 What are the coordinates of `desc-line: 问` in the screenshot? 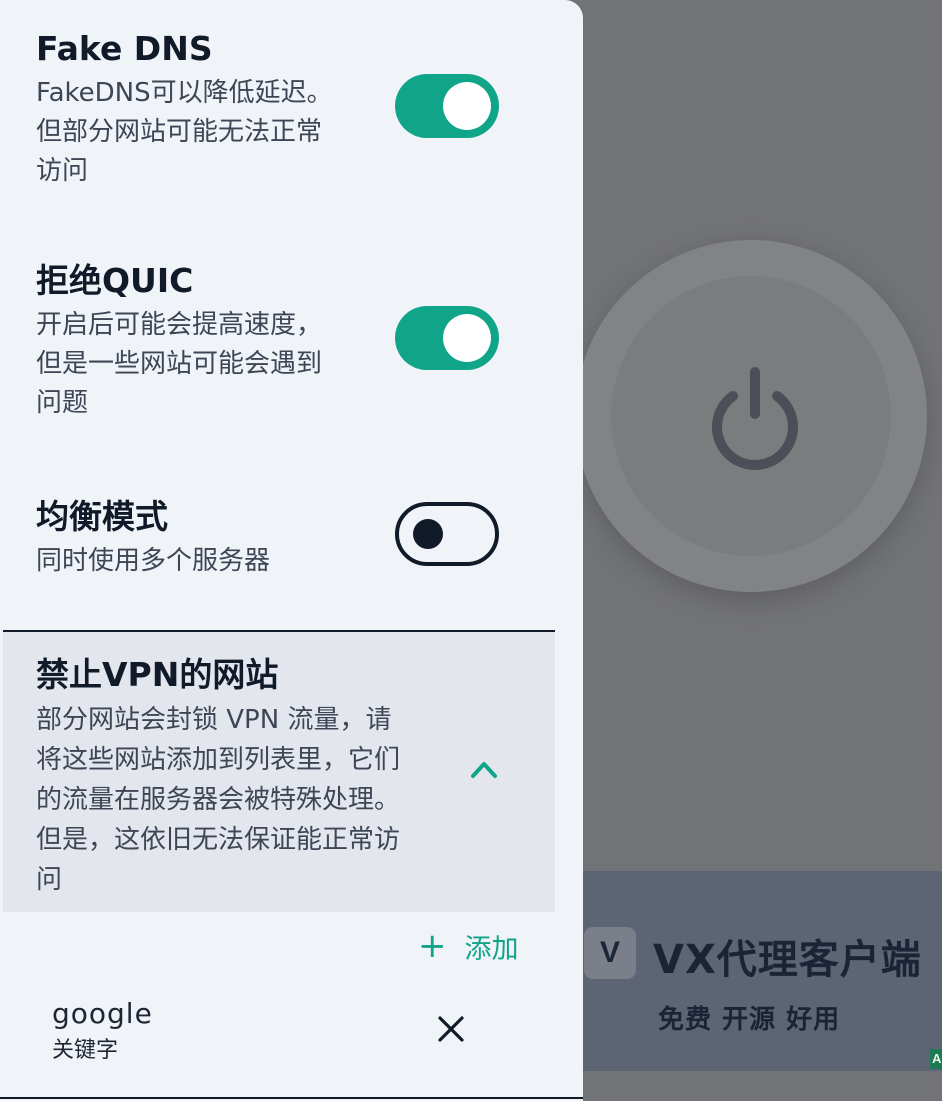 It's located at (49, 880).